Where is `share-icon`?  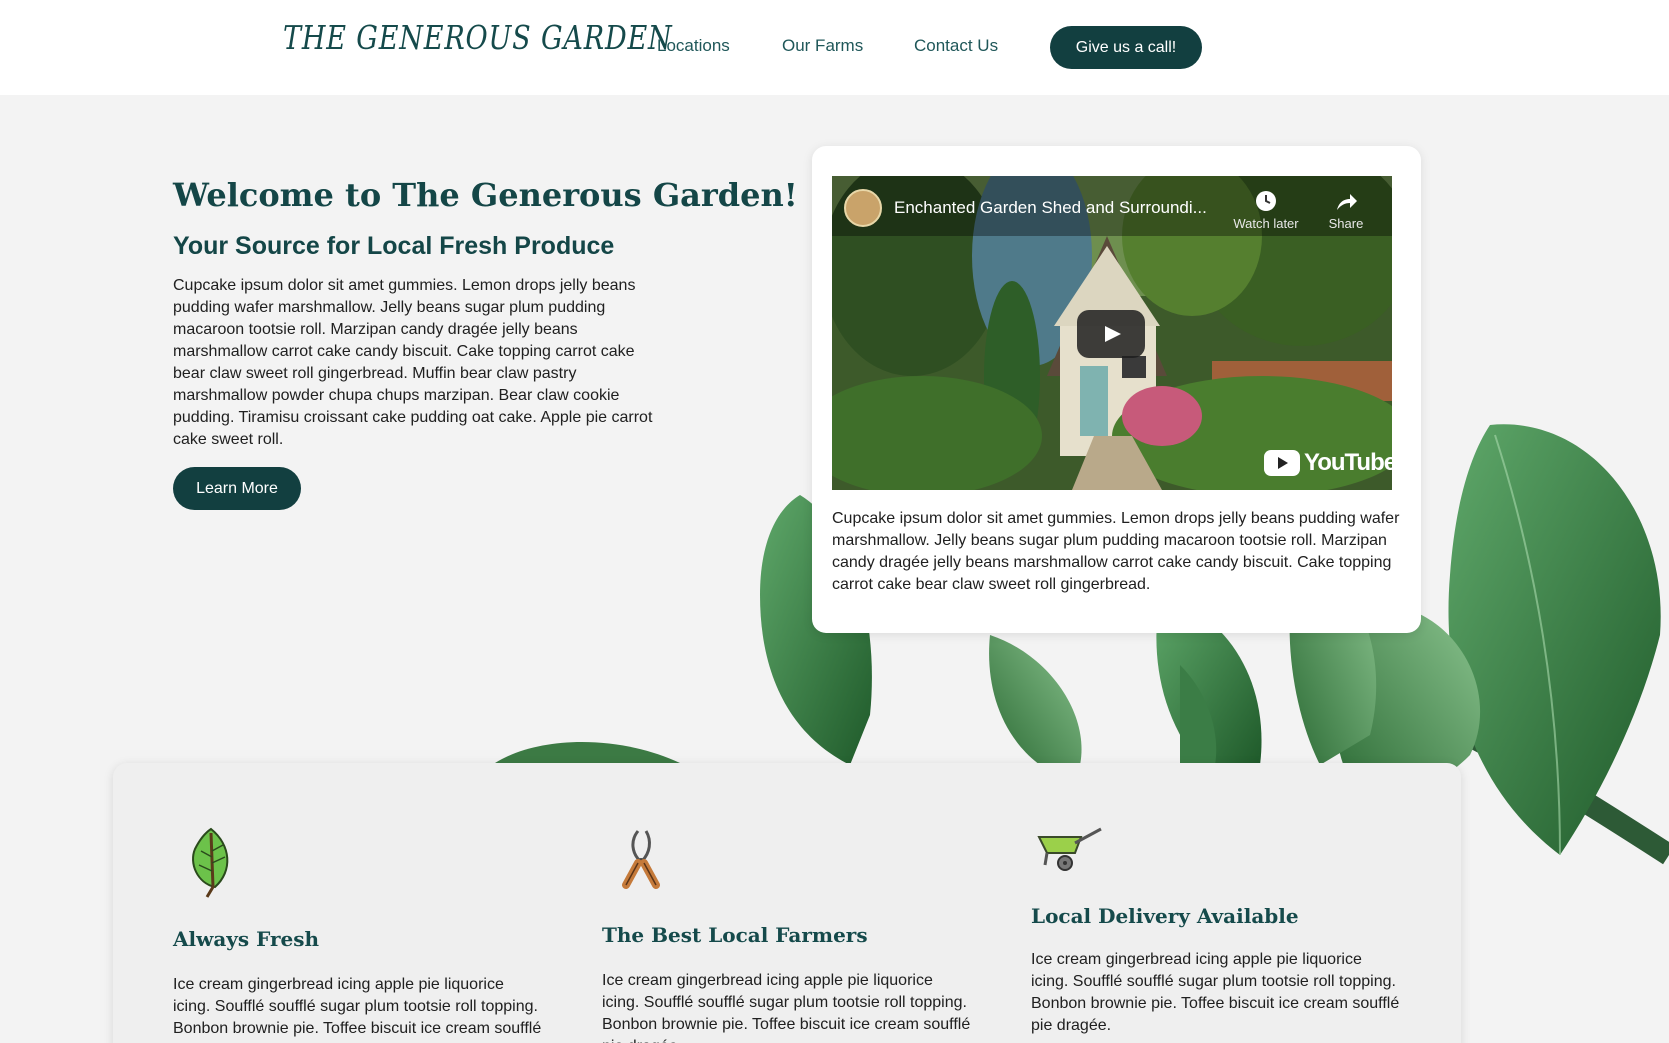
share-icon is located at coordinates (1347, 202).